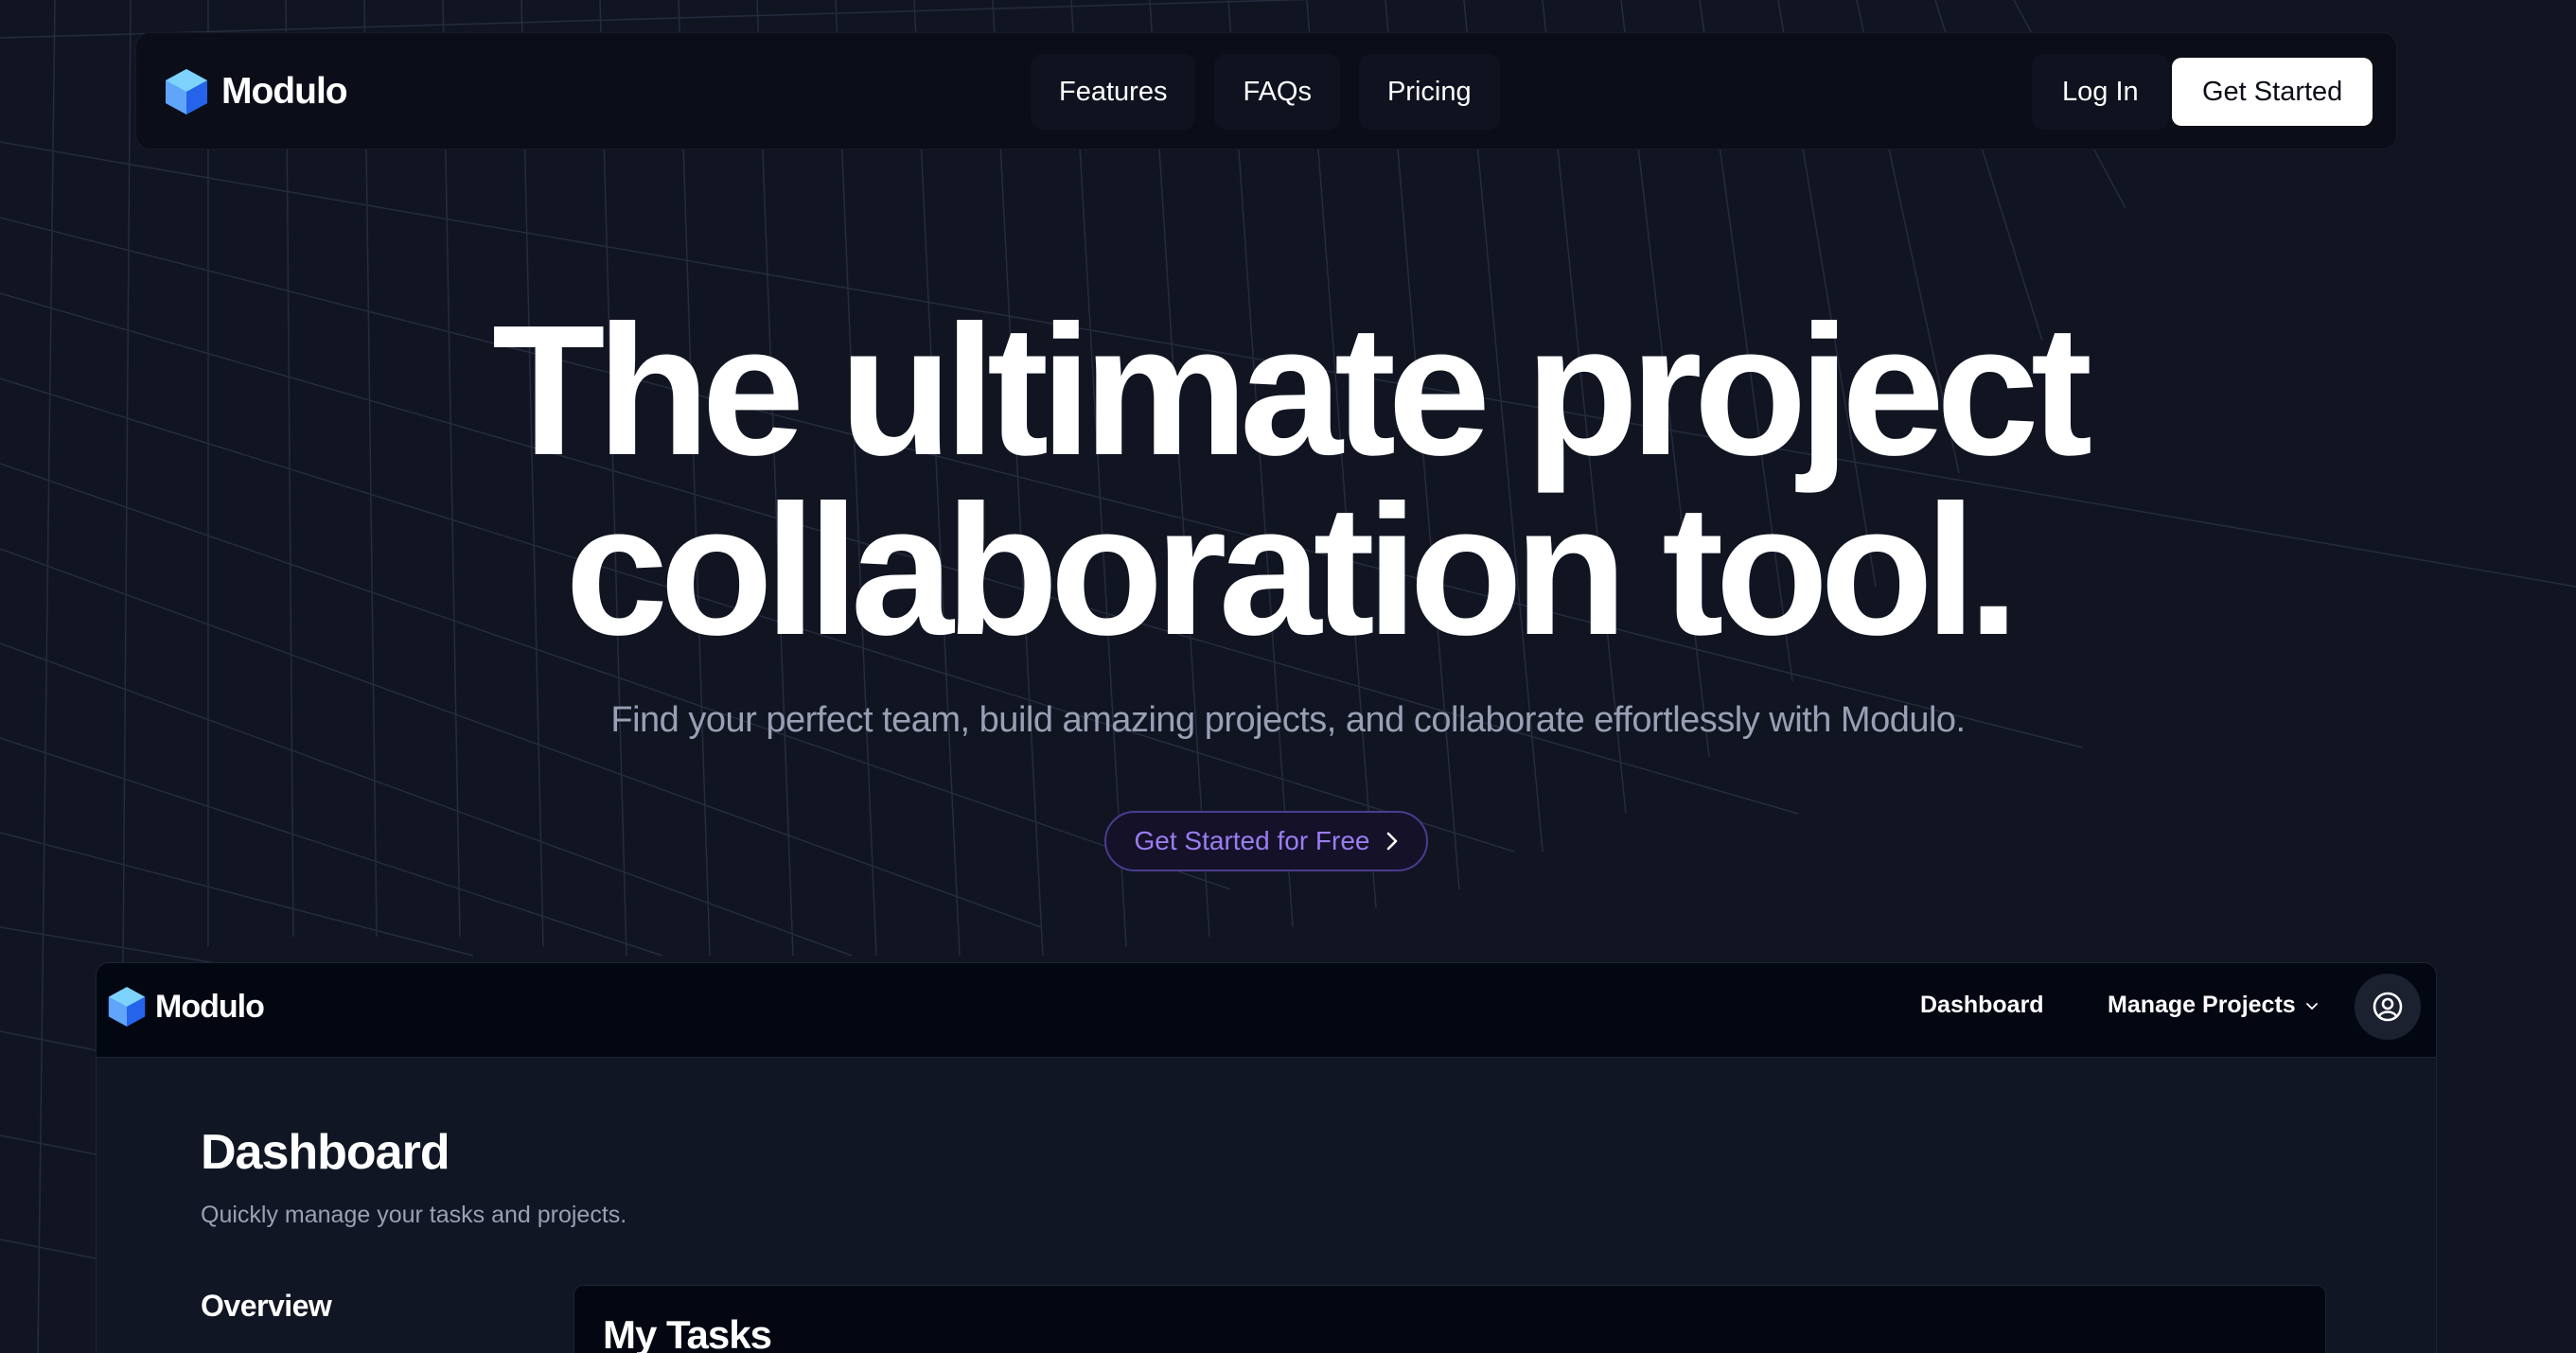 The width and height of the screenshot is (2576, 1353). Describe the element at coordinates (2100, 92) in the screenshot. I see `login-button: Log In` at that location.